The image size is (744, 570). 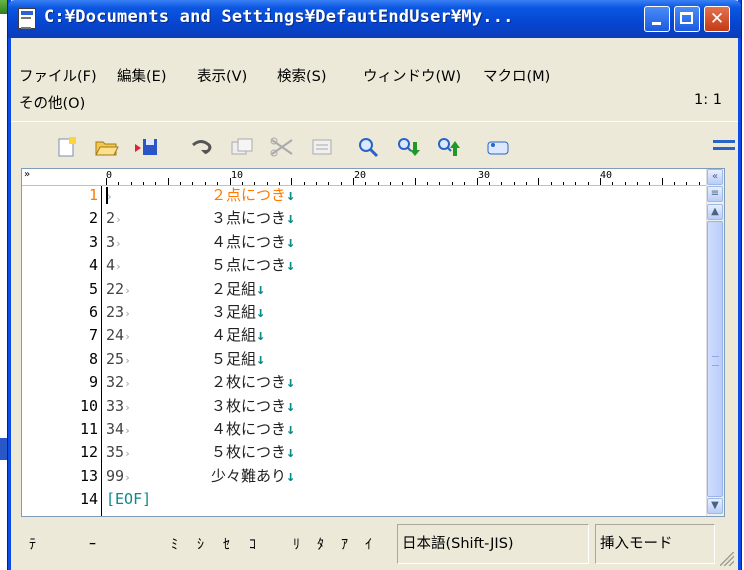 I want to click on menu-file: ファイル(F), so click(x=58, y=75).